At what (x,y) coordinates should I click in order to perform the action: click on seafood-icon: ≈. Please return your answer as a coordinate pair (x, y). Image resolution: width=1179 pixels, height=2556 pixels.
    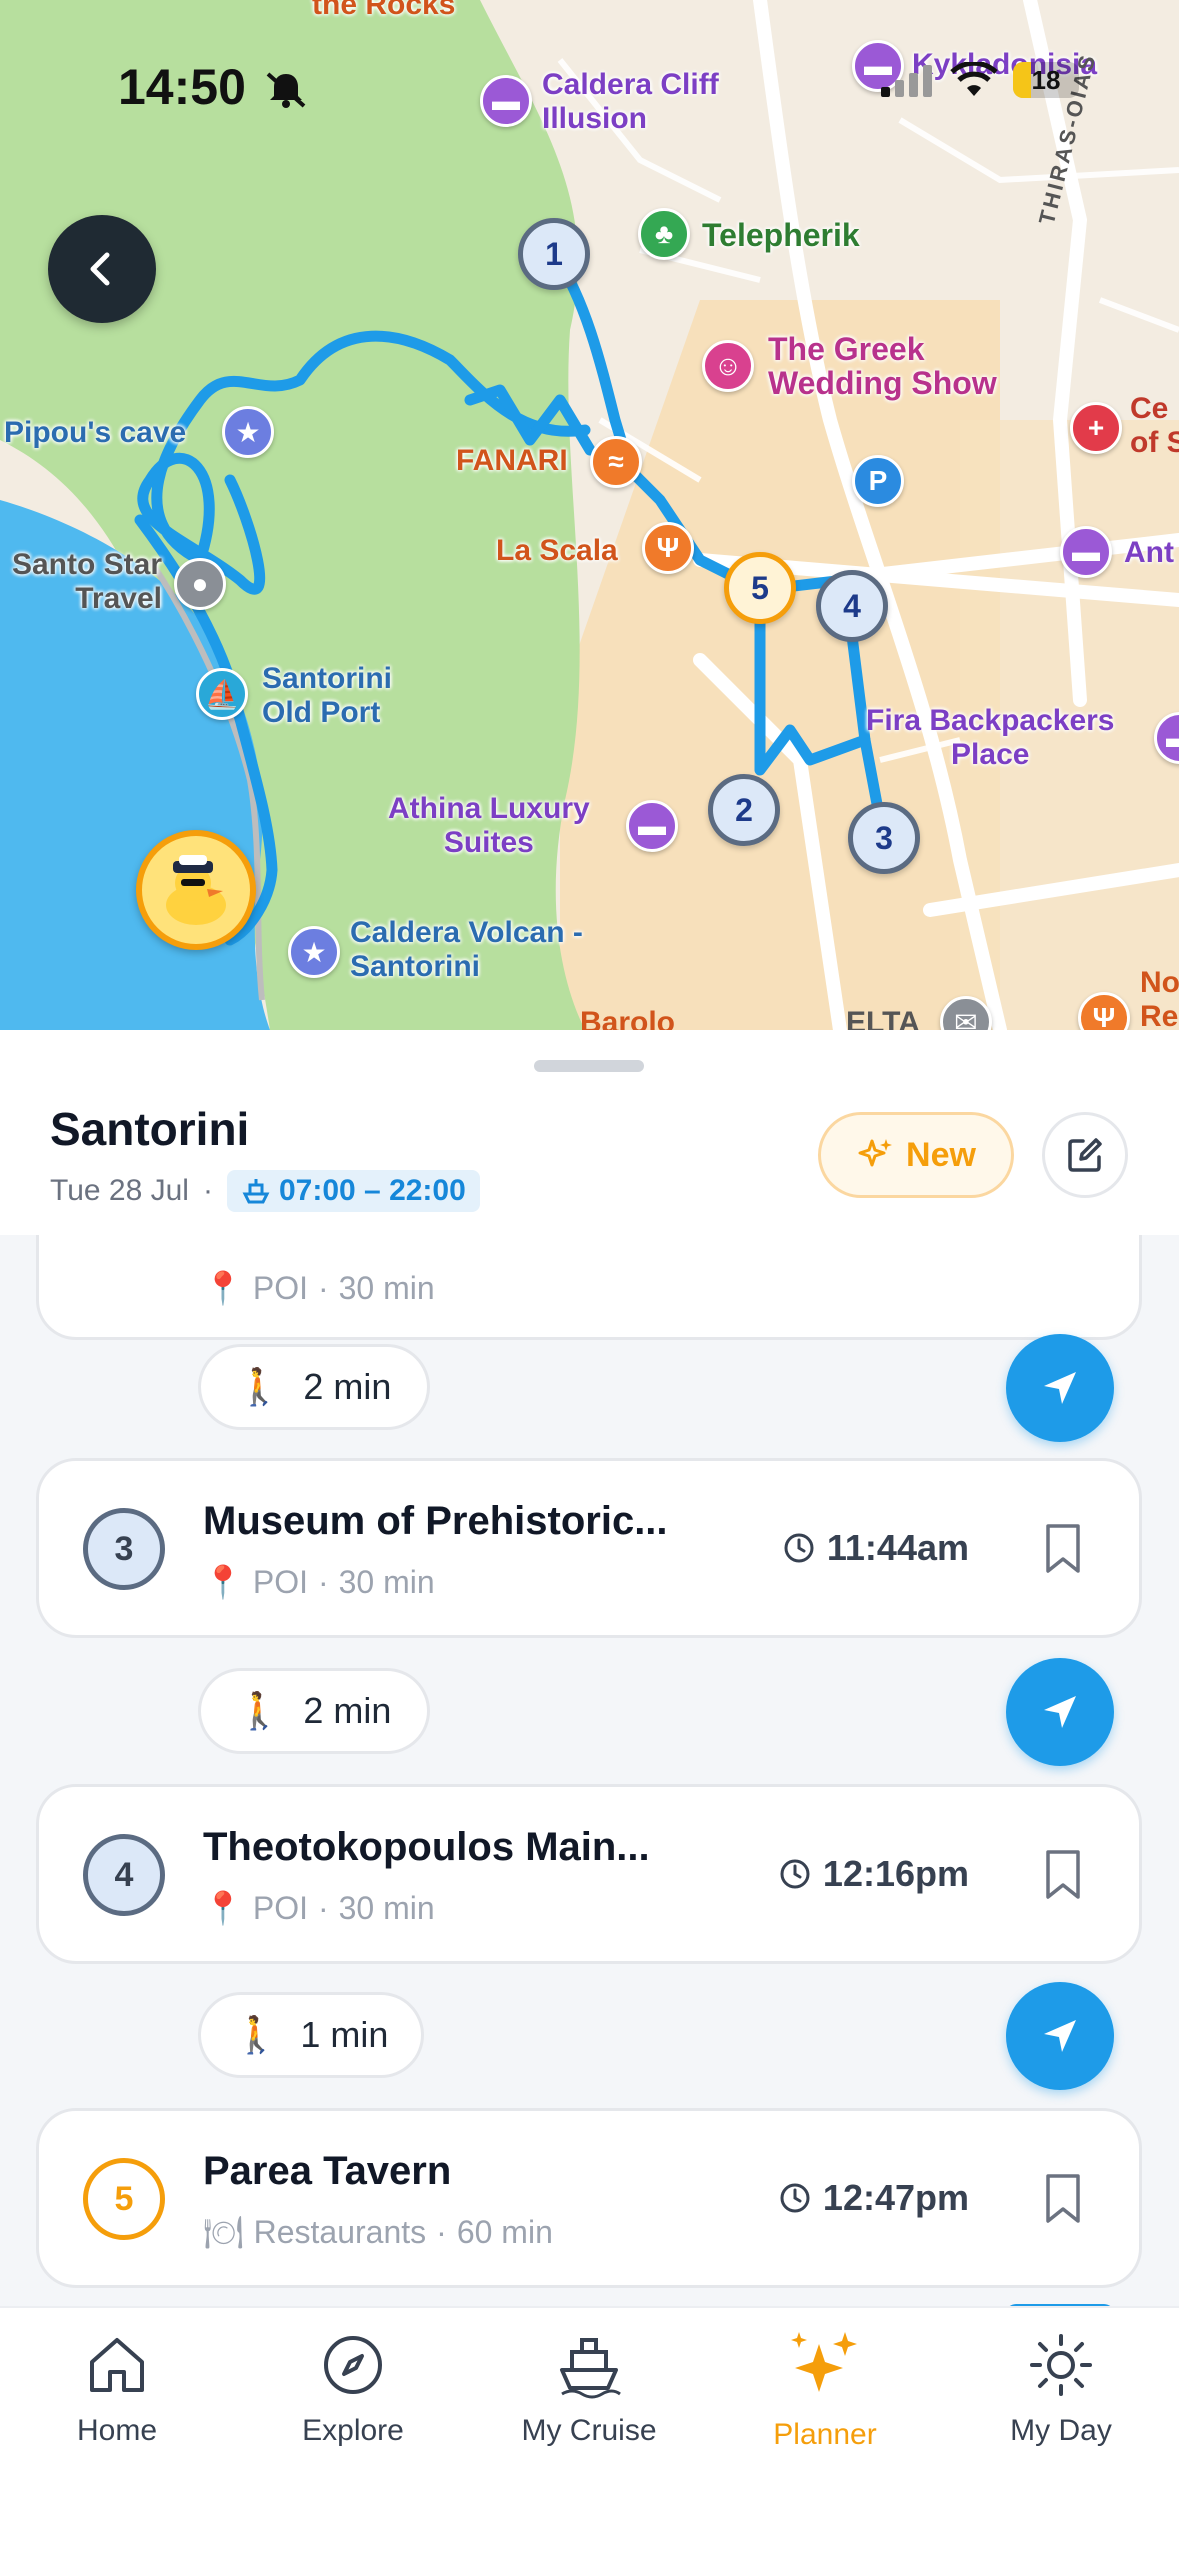
    Looking at the image, I should click on (616, 462).